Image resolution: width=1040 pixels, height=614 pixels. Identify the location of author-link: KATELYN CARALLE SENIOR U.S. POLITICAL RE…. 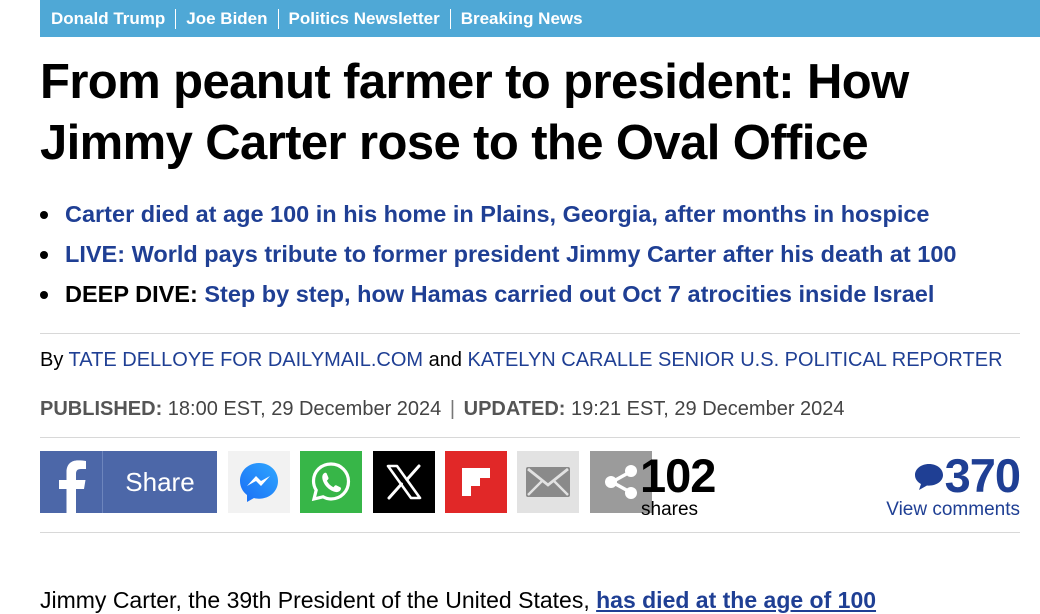
(735, 360).